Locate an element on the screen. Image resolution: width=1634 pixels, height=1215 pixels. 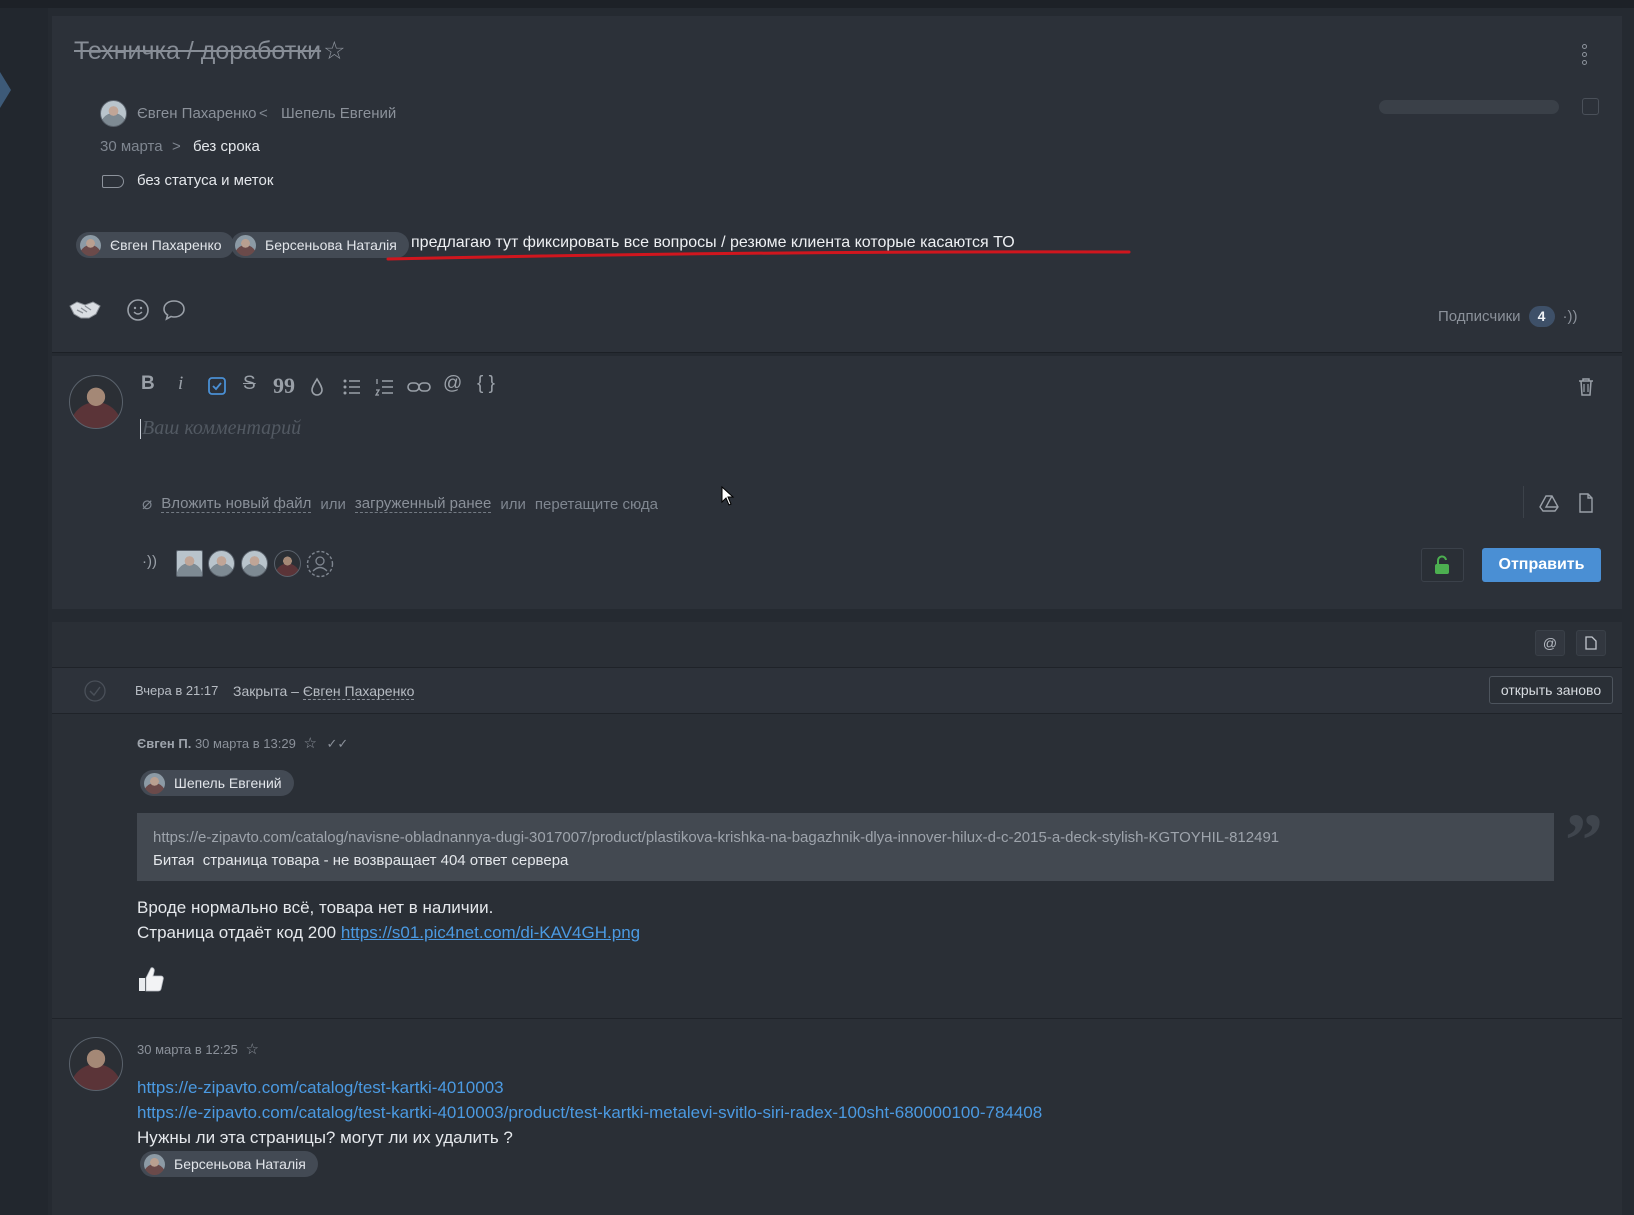
bold-icon: B is located at coordinates (148, 384).